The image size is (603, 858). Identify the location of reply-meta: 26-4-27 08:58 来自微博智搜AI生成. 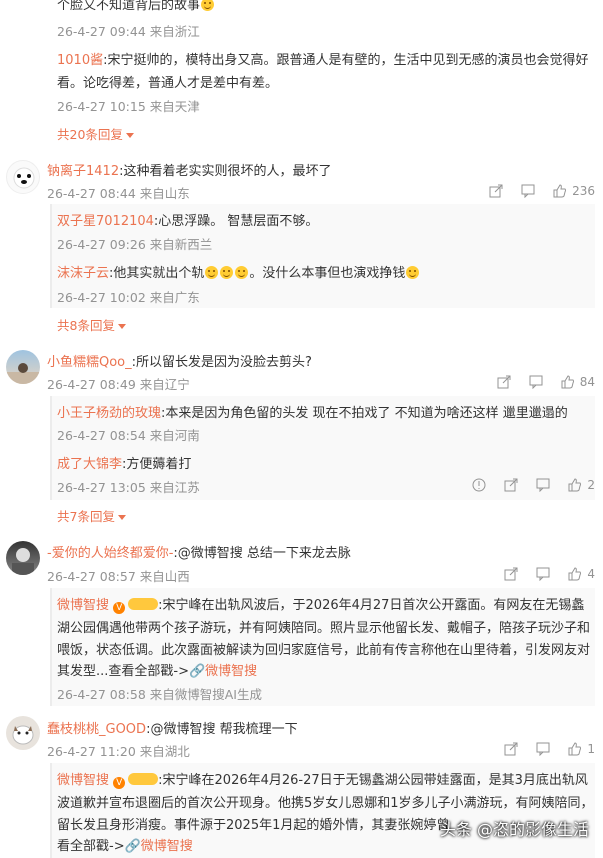
(159, 694).